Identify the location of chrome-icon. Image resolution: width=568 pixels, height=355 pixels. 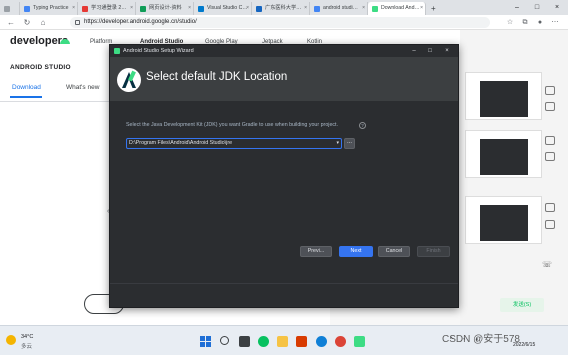
(340, 341).